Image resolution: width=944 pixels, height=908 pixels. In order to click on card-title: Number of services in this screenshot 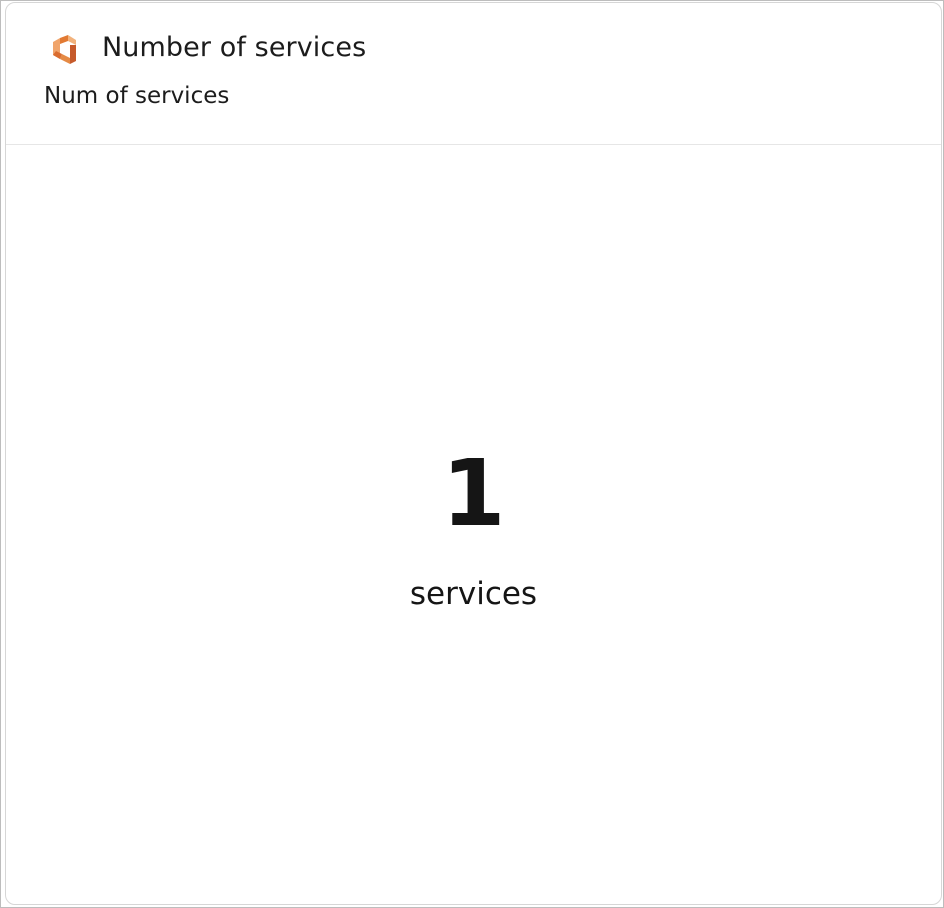, I will do `click(234, 47)`.